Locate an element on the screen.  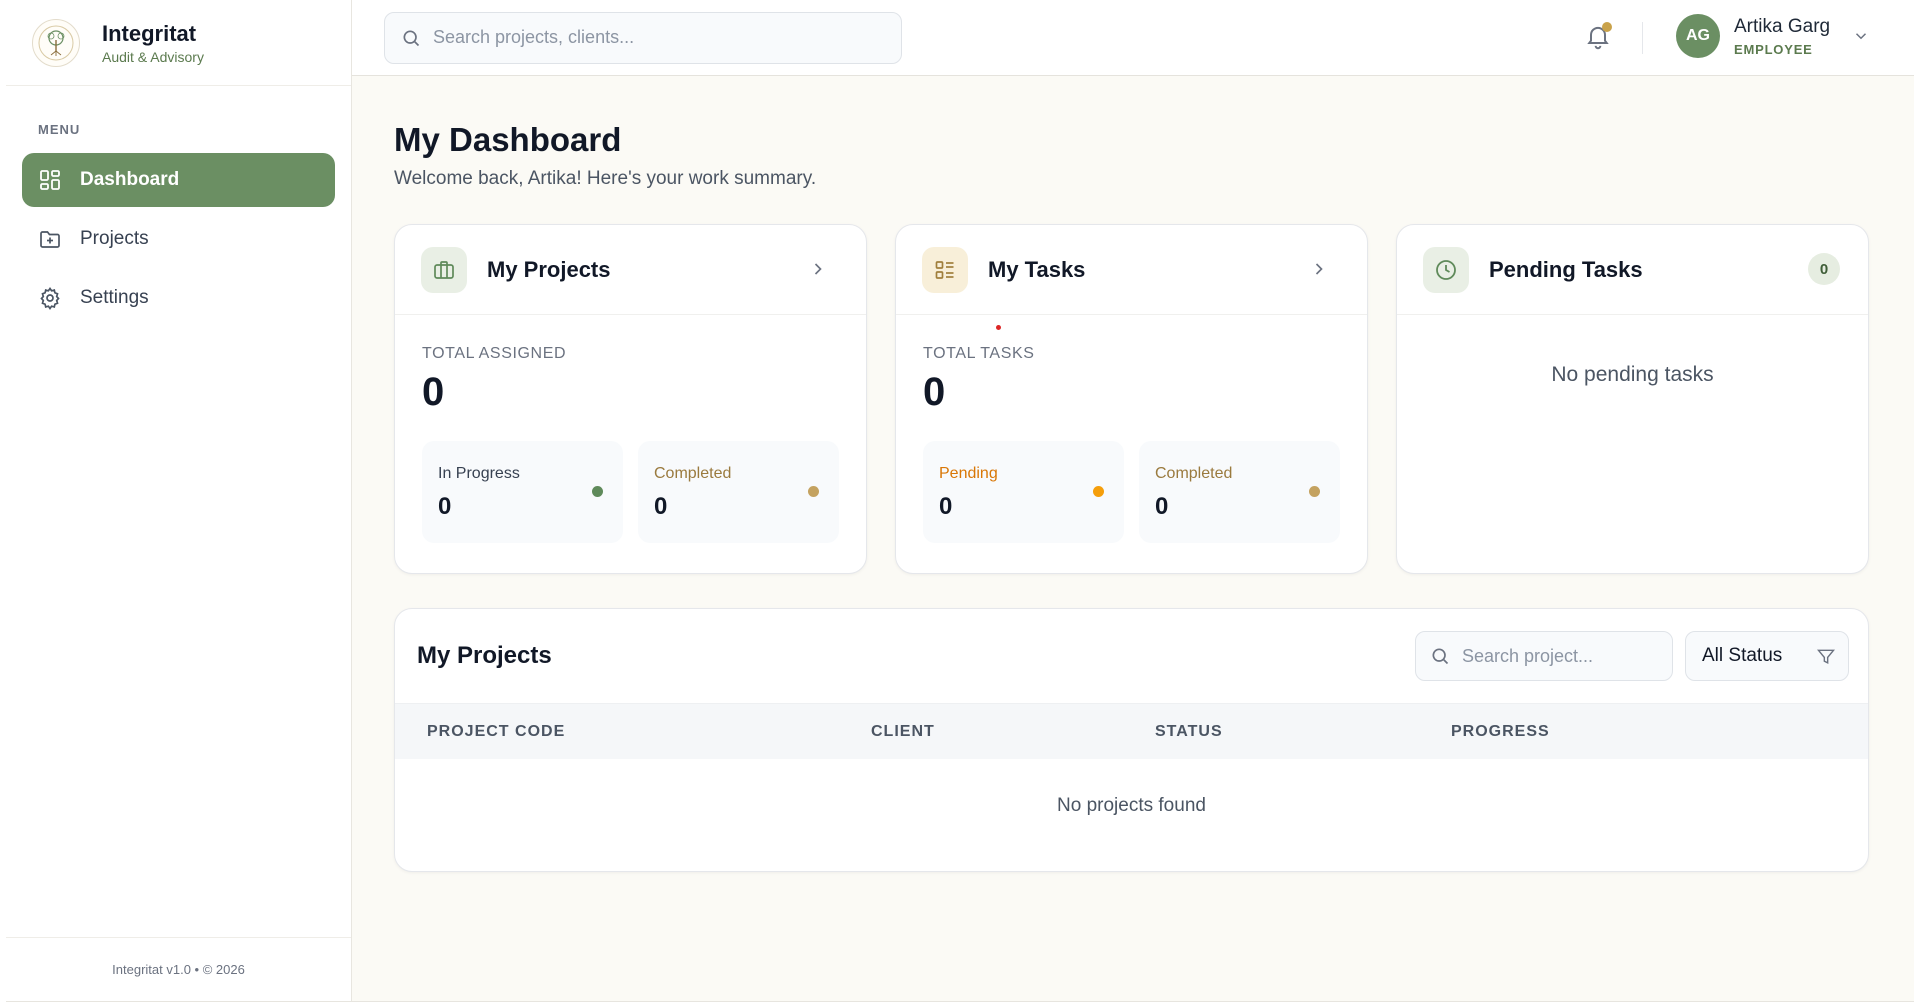
status-filter-value: All Status is located at coordinates (1742, 655).